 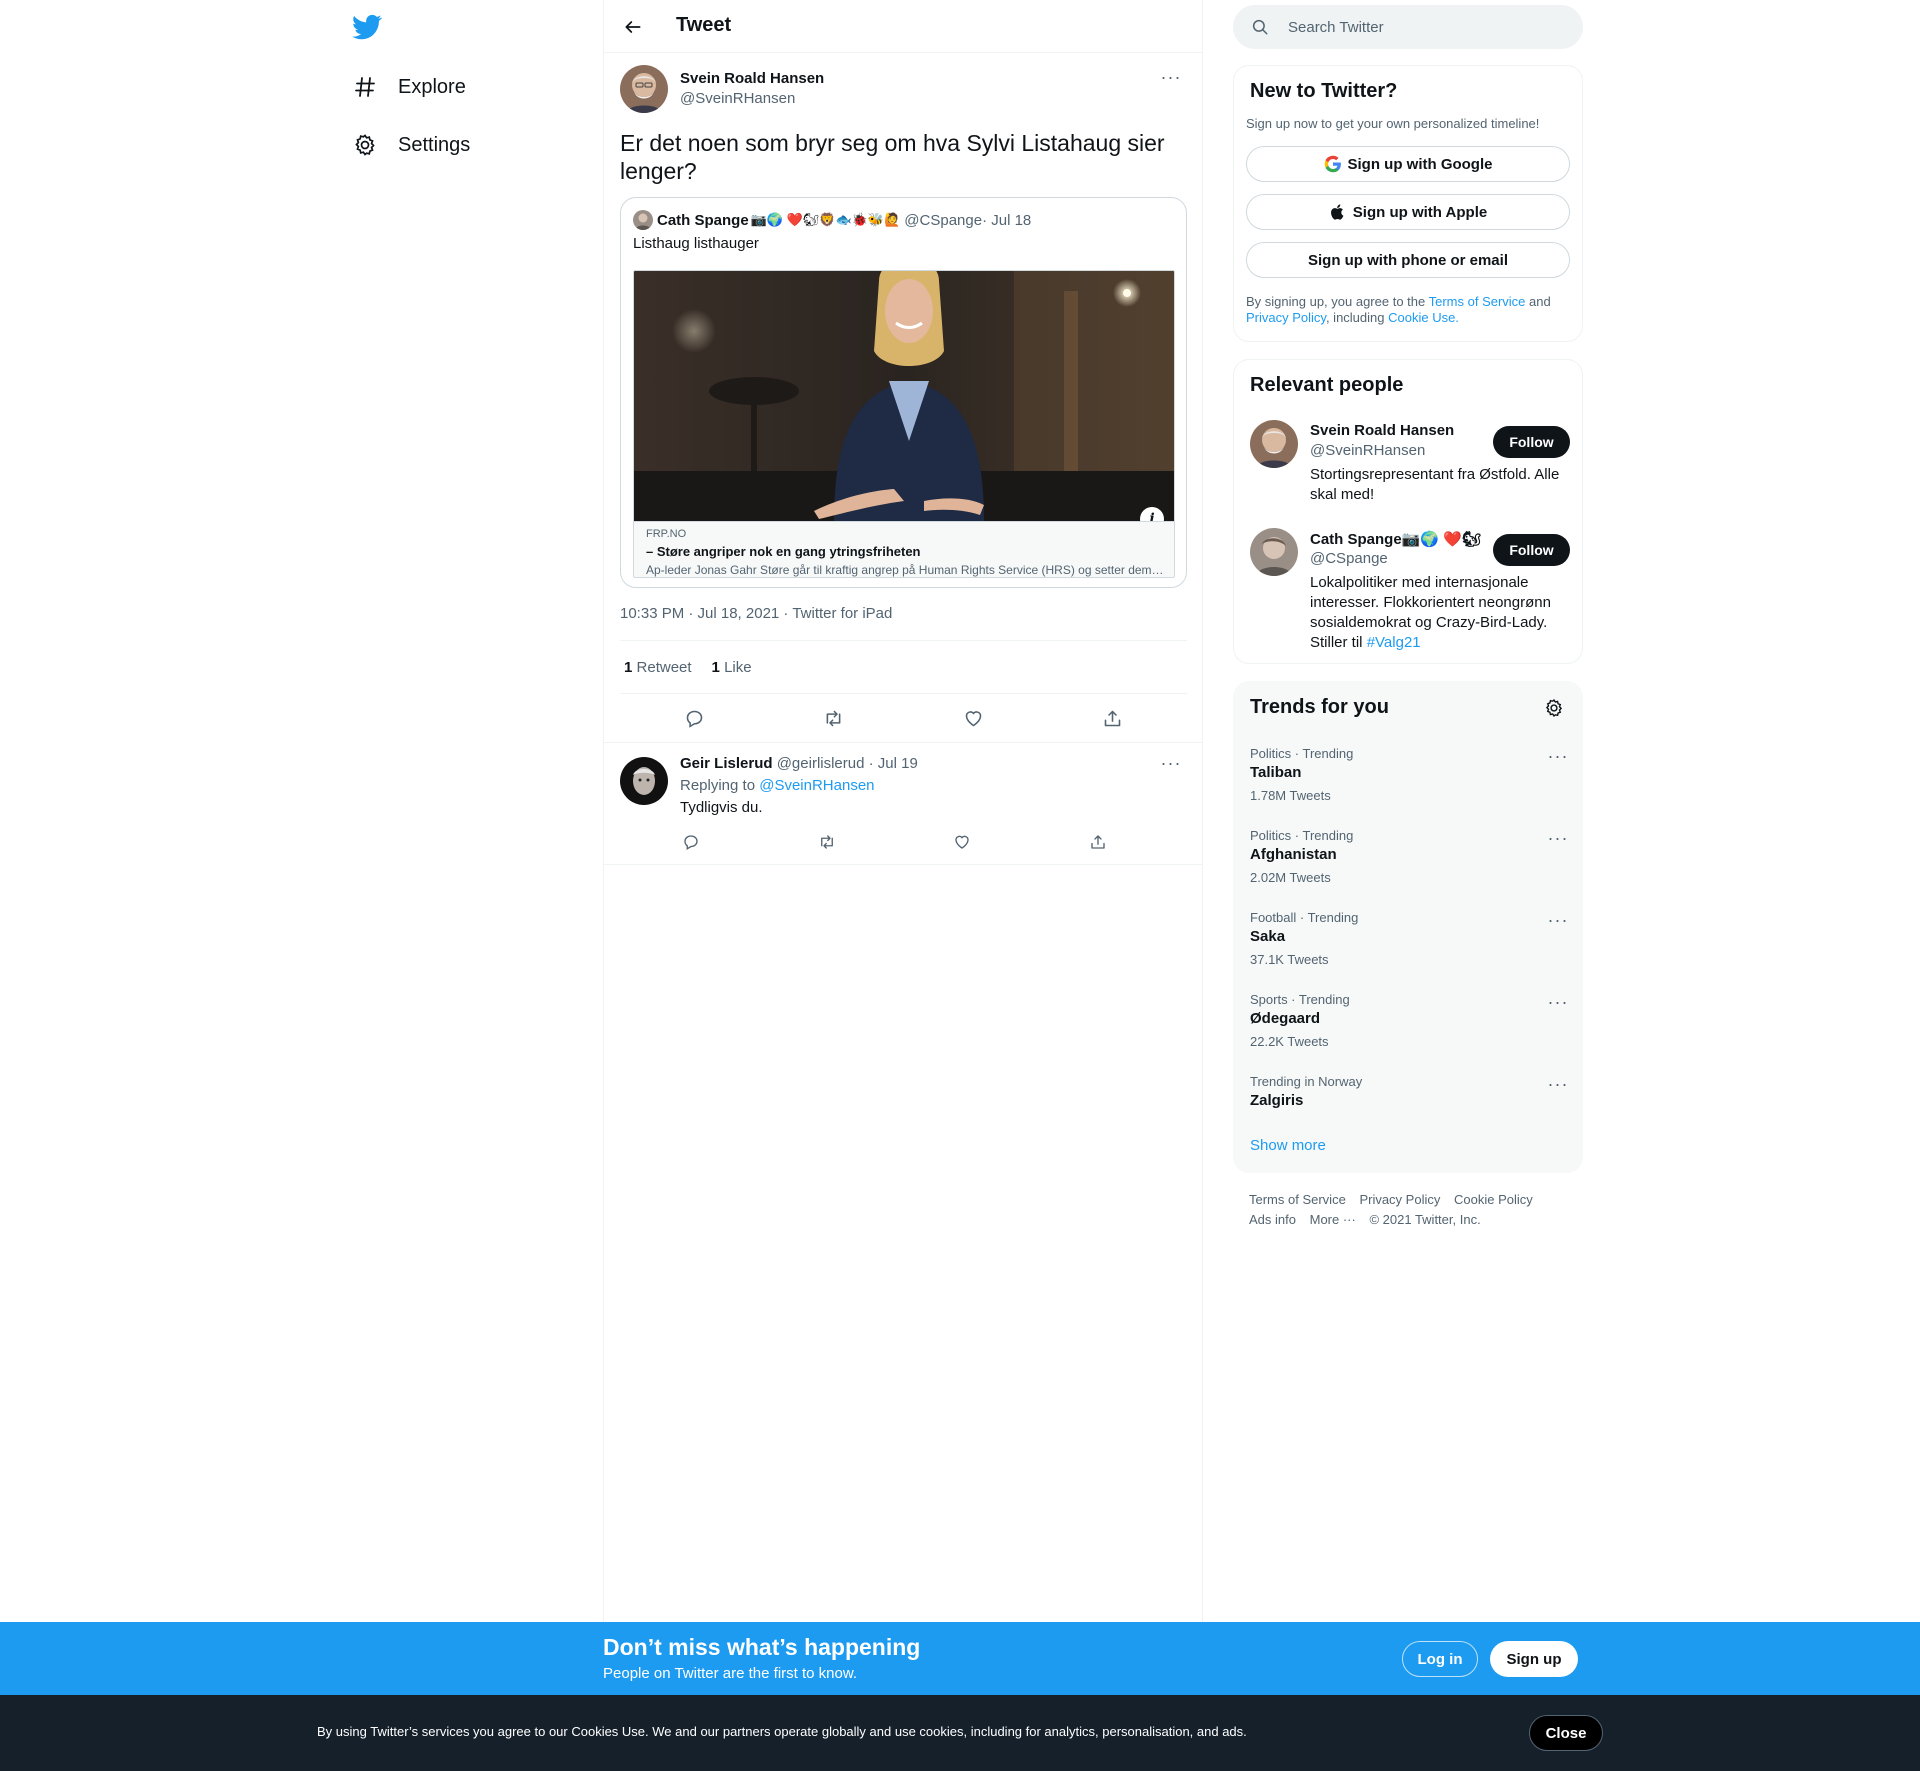 I want to click on legal-text: , including, so click(x=1357, y=317).